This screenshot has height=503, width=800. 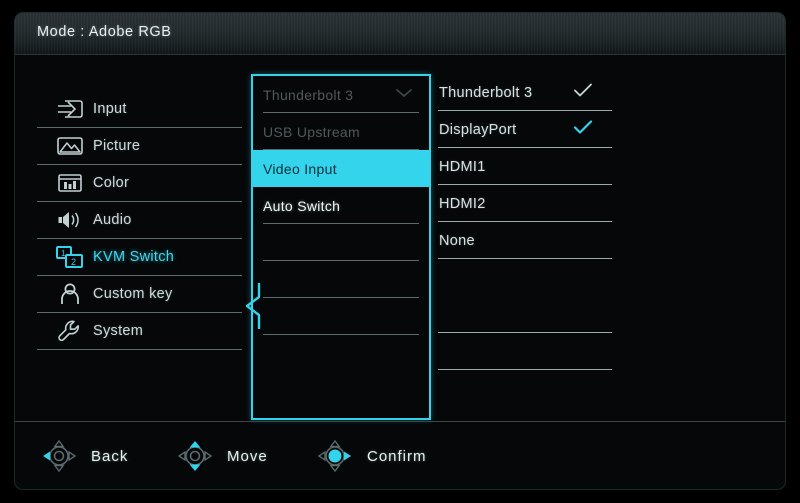 What do you see at coordinates (525, 369) in the screenshot?
I see `row-divider` at bounding box center [525, 369].